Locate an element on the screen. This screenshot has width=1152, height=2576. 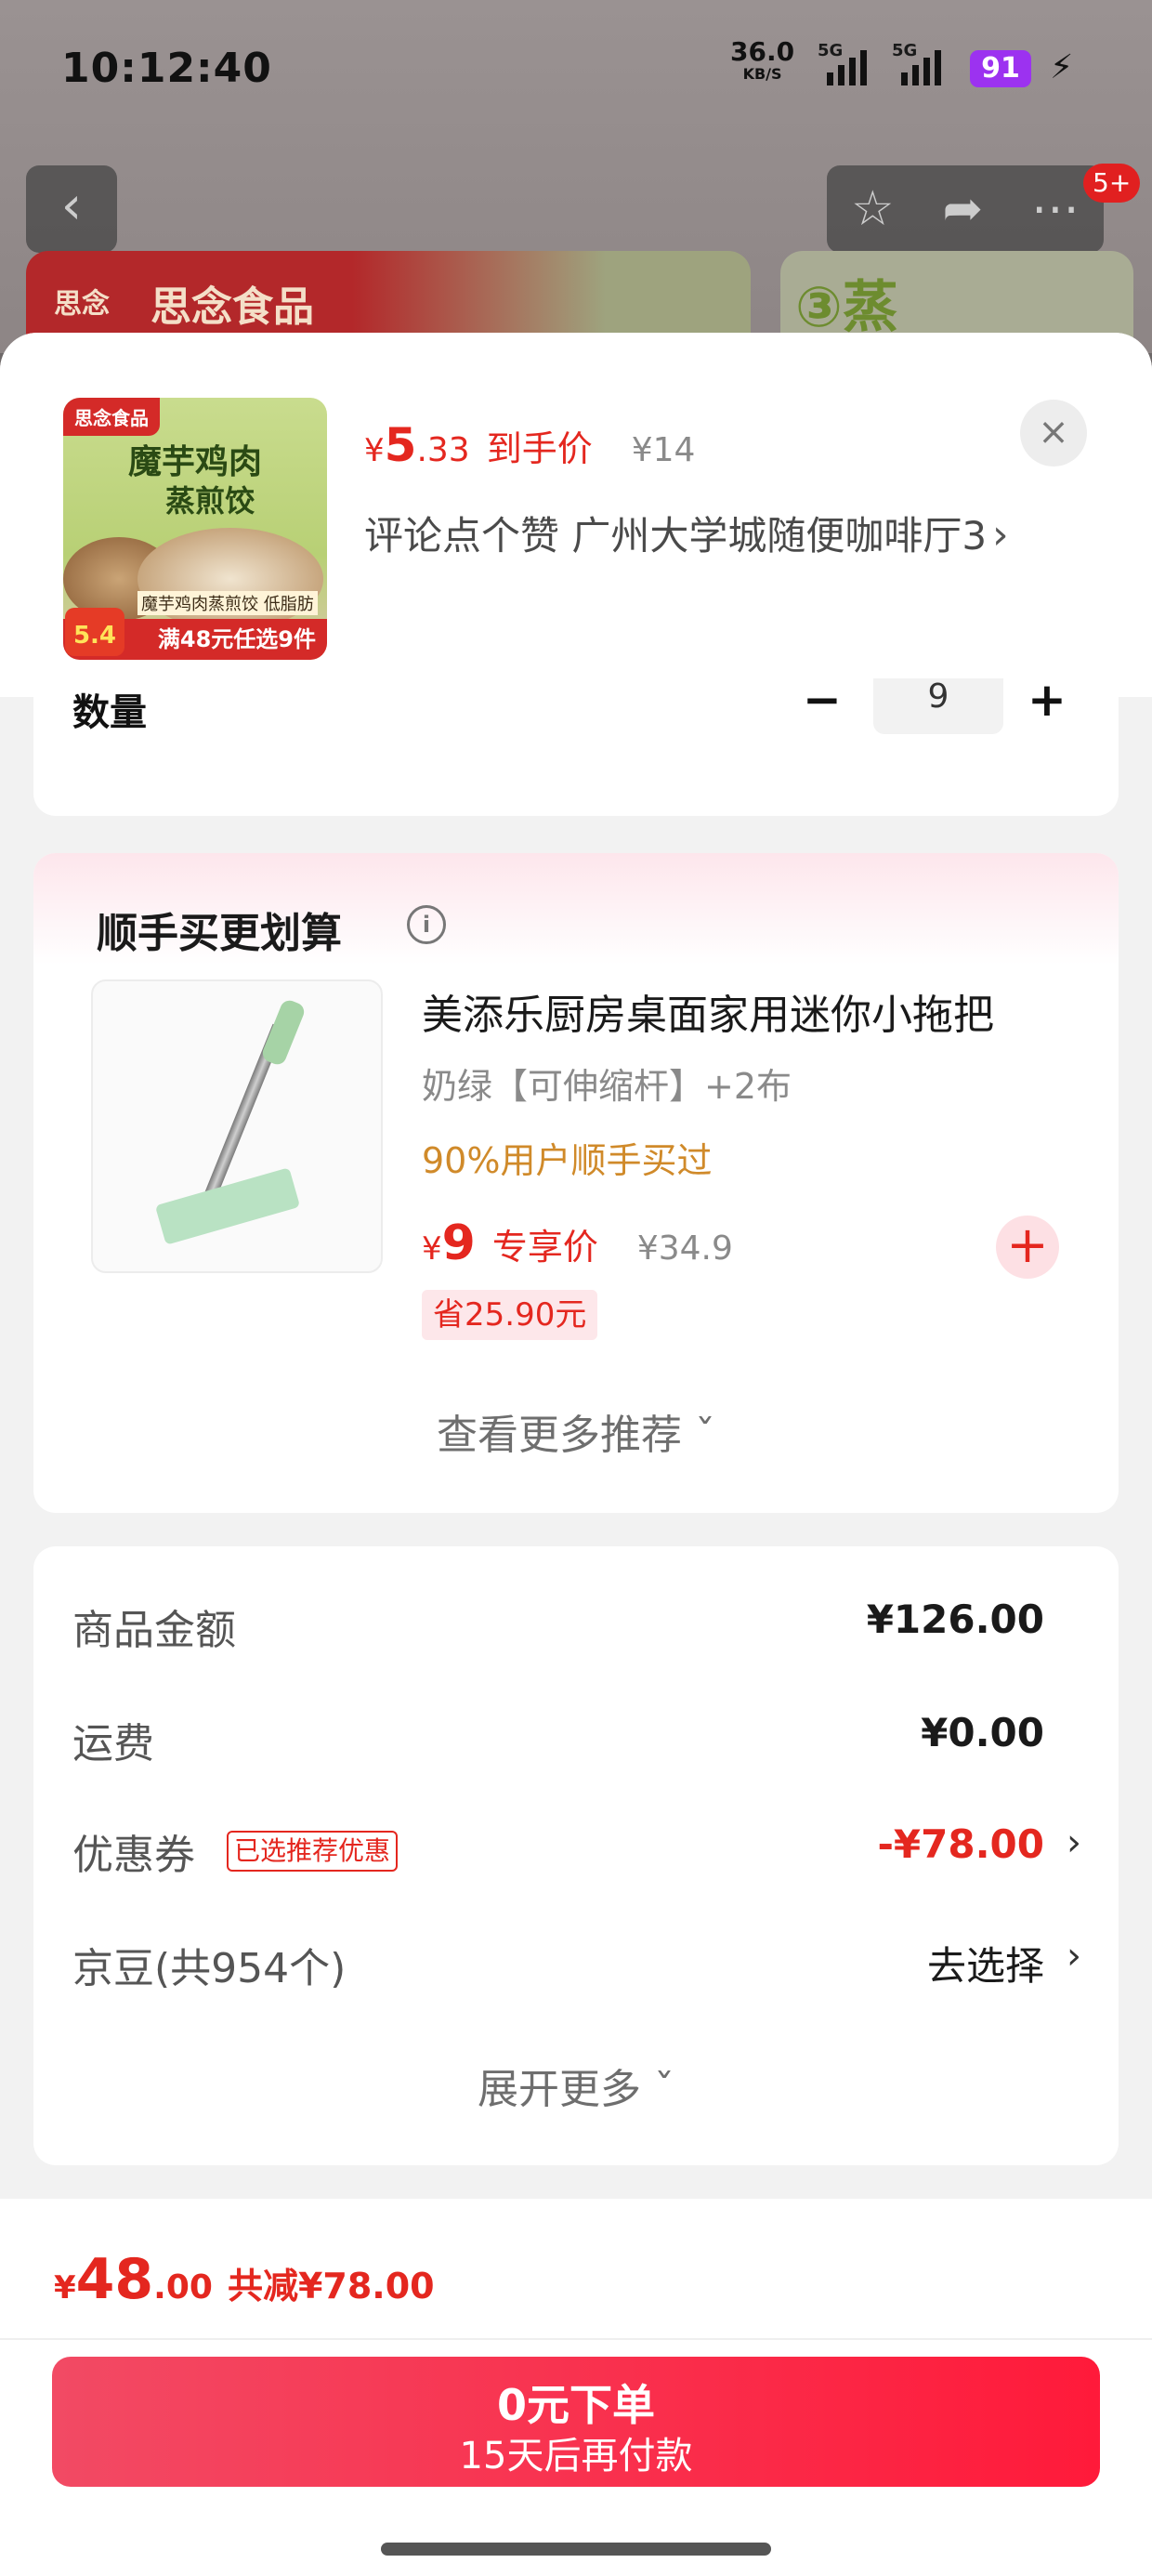
price-label: 到手价 is located at coordinates (539, 448).